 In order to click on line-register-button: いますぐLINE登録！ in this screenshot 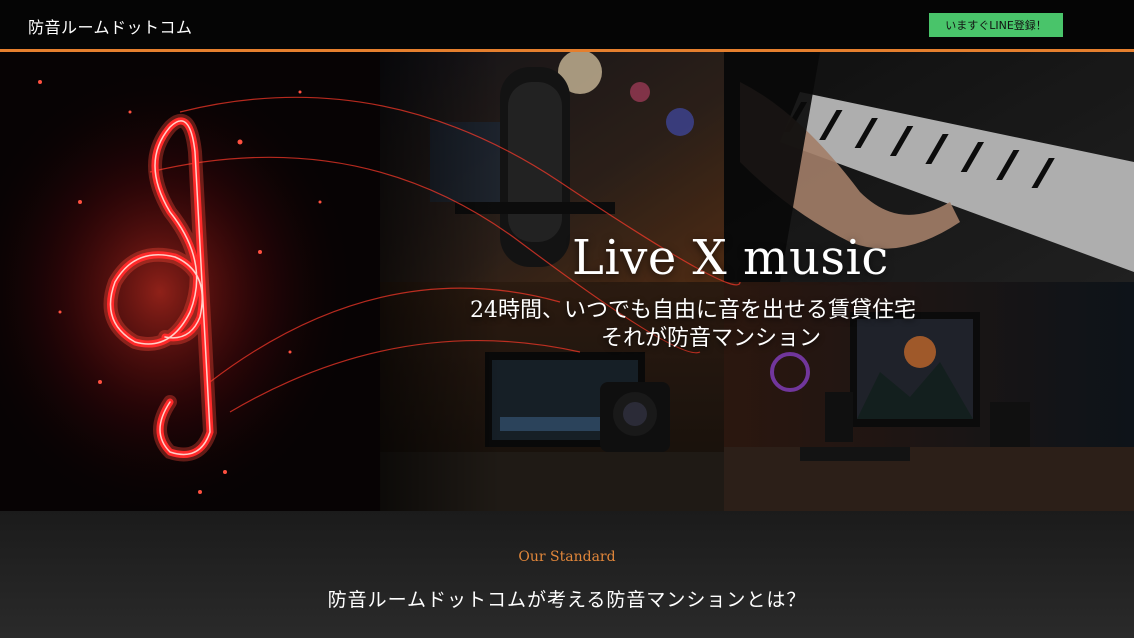, I will do `click(996, 25)`.